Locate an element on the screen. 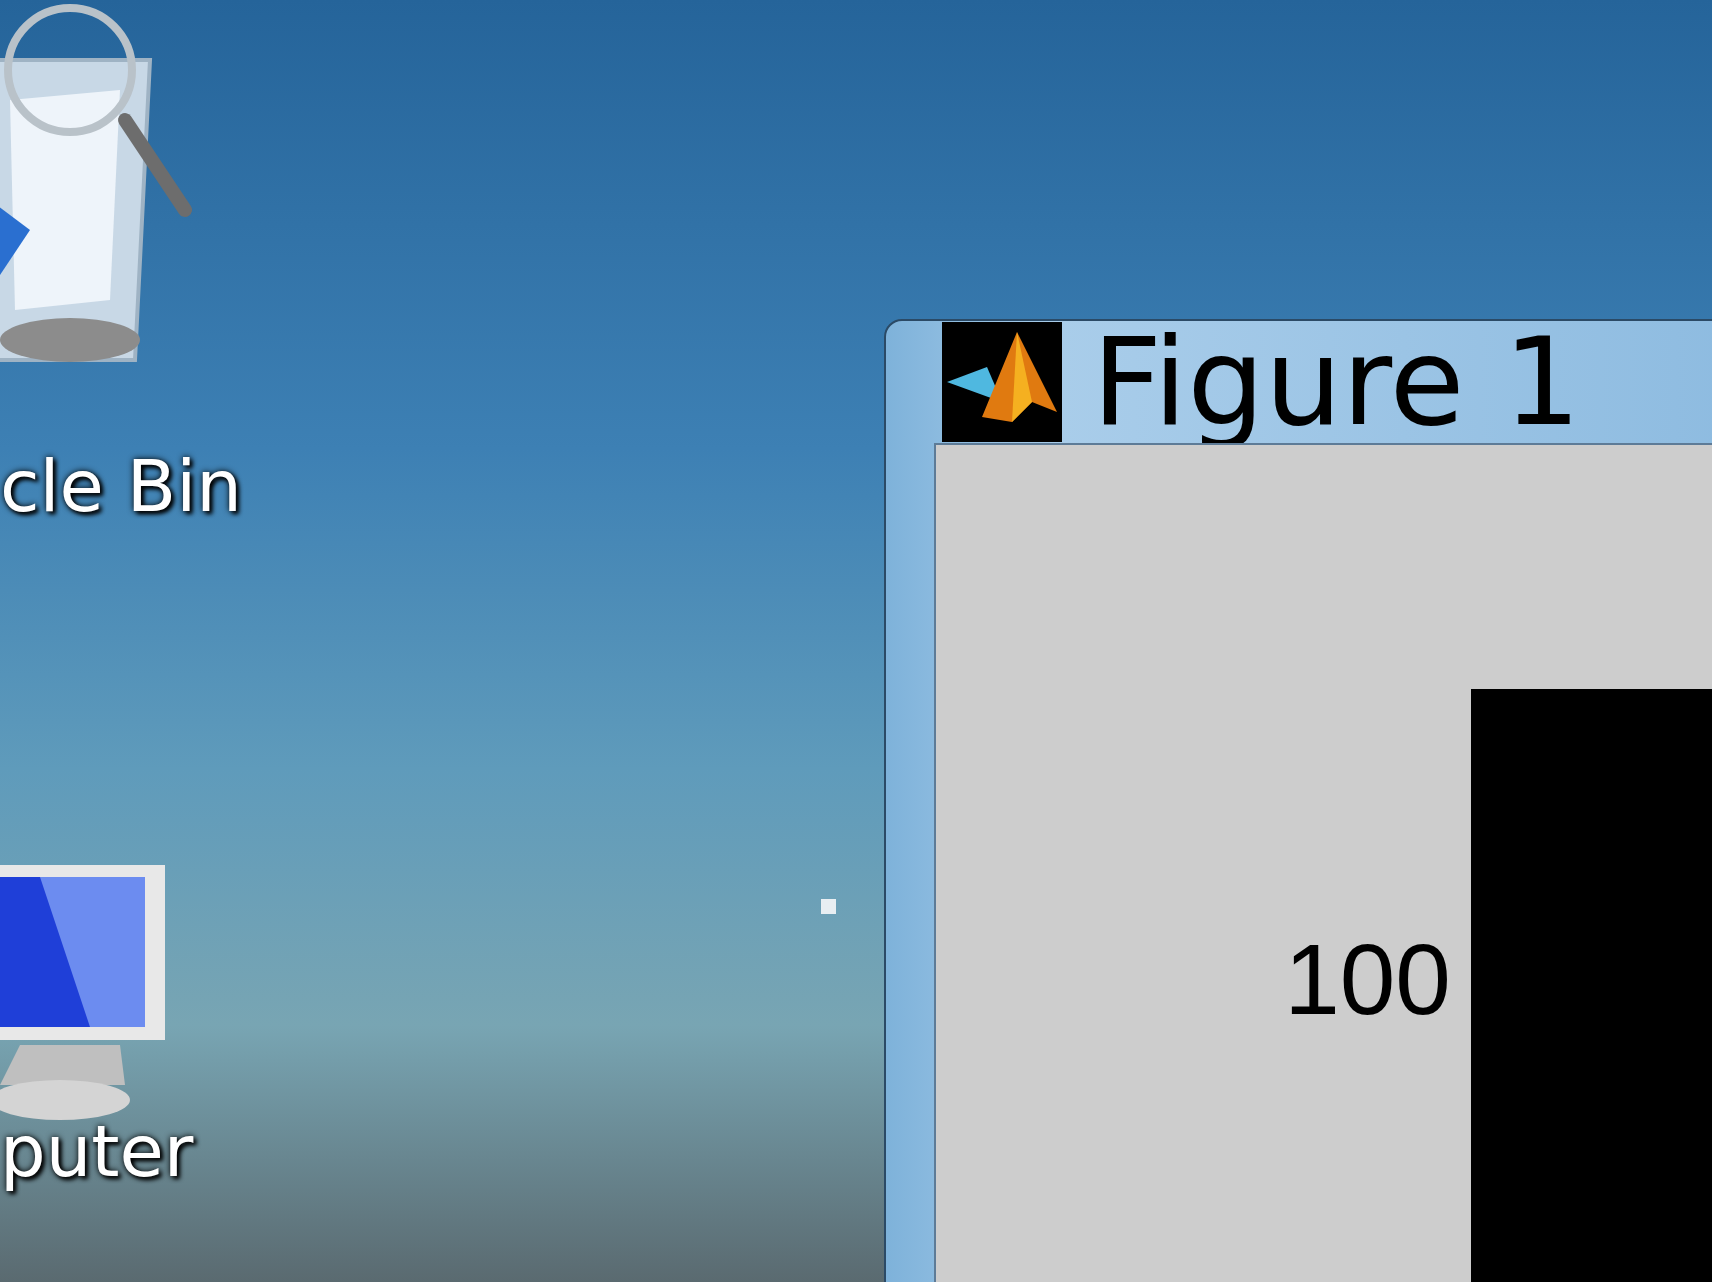 Image resolution: width=1712 pixels, height=1282 pixels. desktop-icon-label: cle Bin is located at coordinates (121, 486).